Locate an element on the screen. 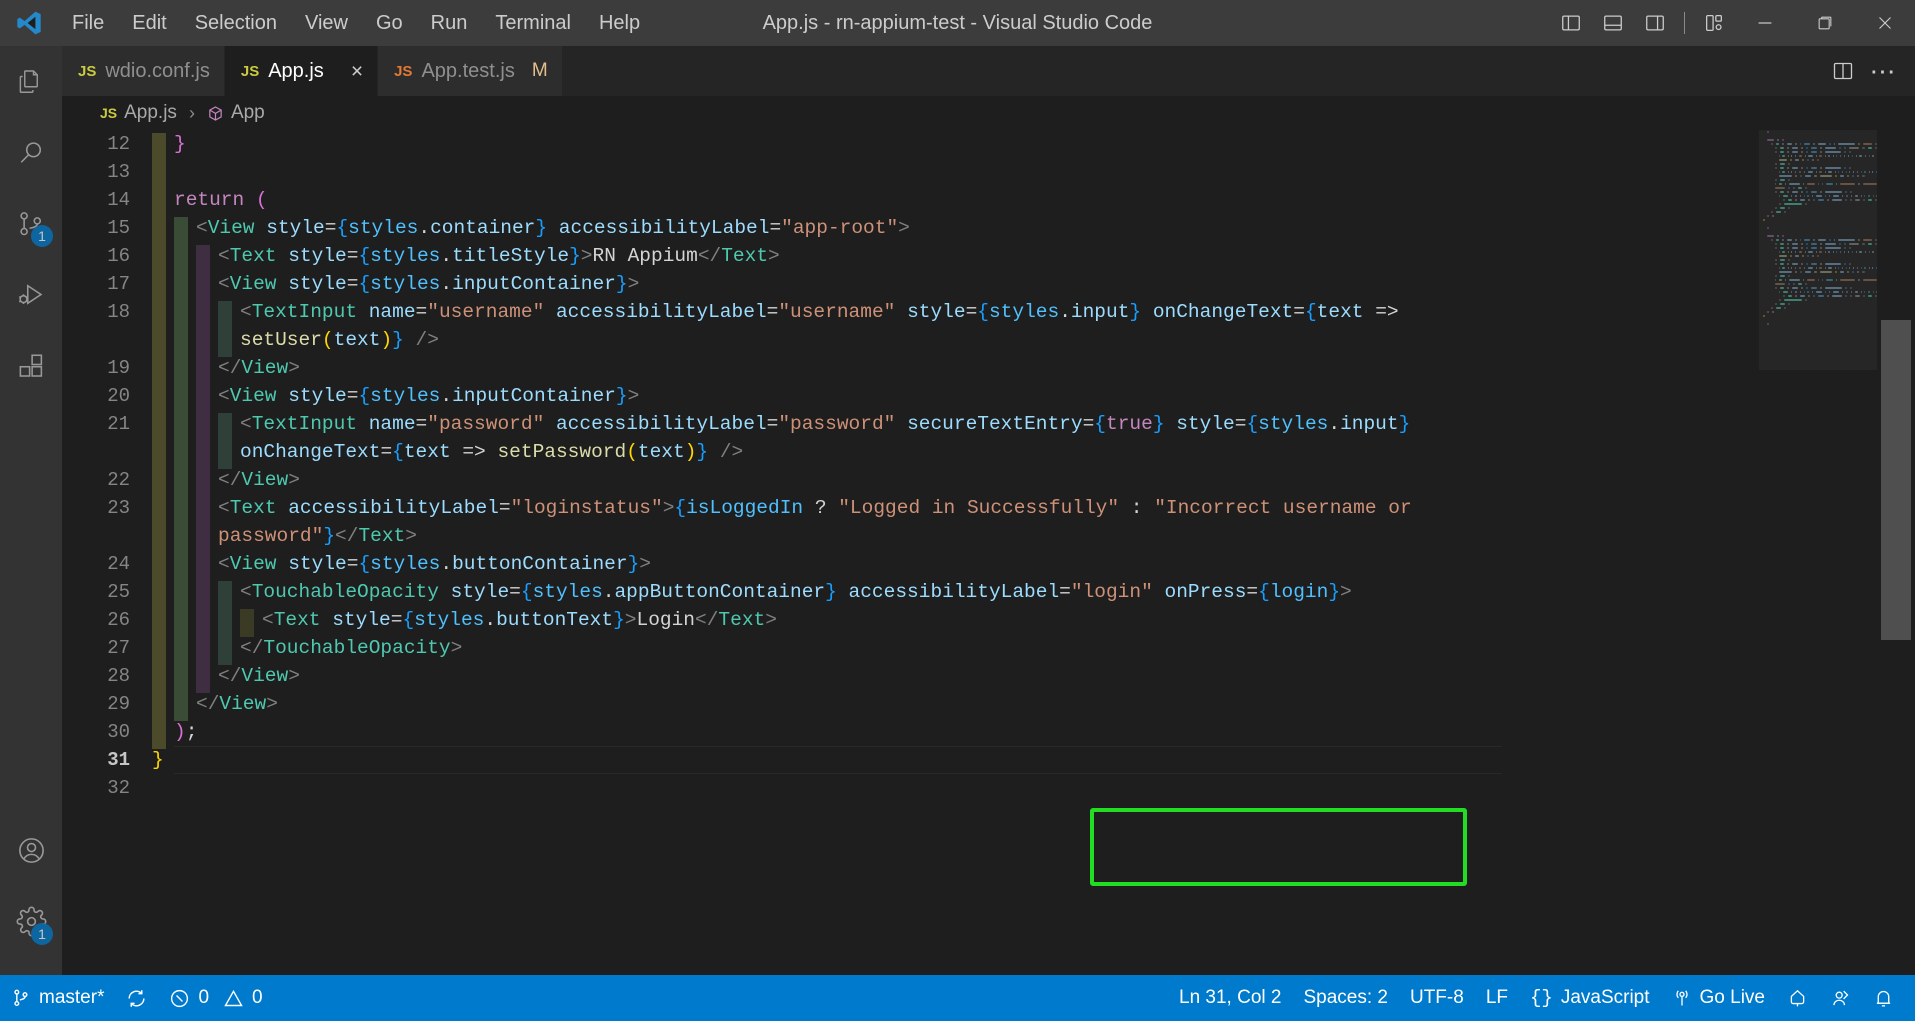 The image size is (1915, 1021). status-prettier is located at coordinates (1797, 998).